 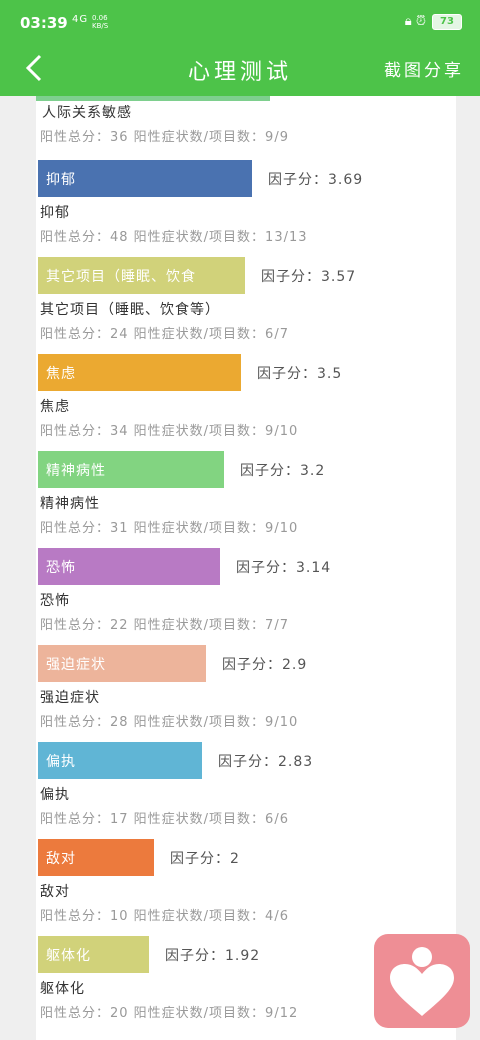 What do you see at coordinates (164, 334) in the screenshot?
I see `factor-stats: 阳性总分：24 阳性症状数/项目数：6/7` at bounding box center [164, 334].